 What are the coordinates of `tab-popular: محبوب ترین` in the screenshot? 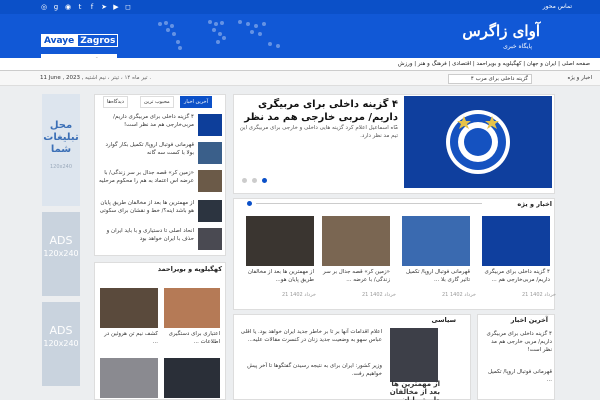 It's located at (157, 102).